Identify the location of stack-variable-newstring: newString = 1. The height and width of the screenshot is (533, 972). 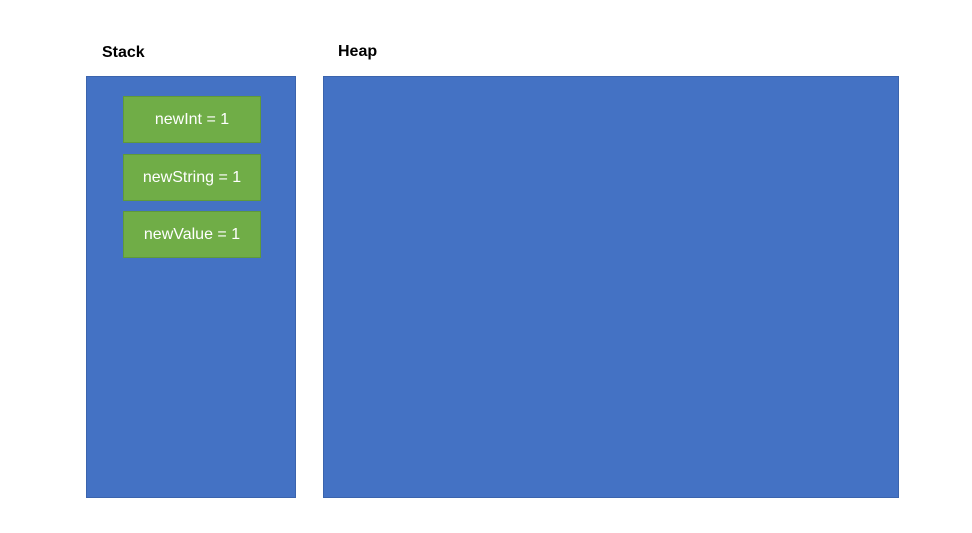
(192, 177).